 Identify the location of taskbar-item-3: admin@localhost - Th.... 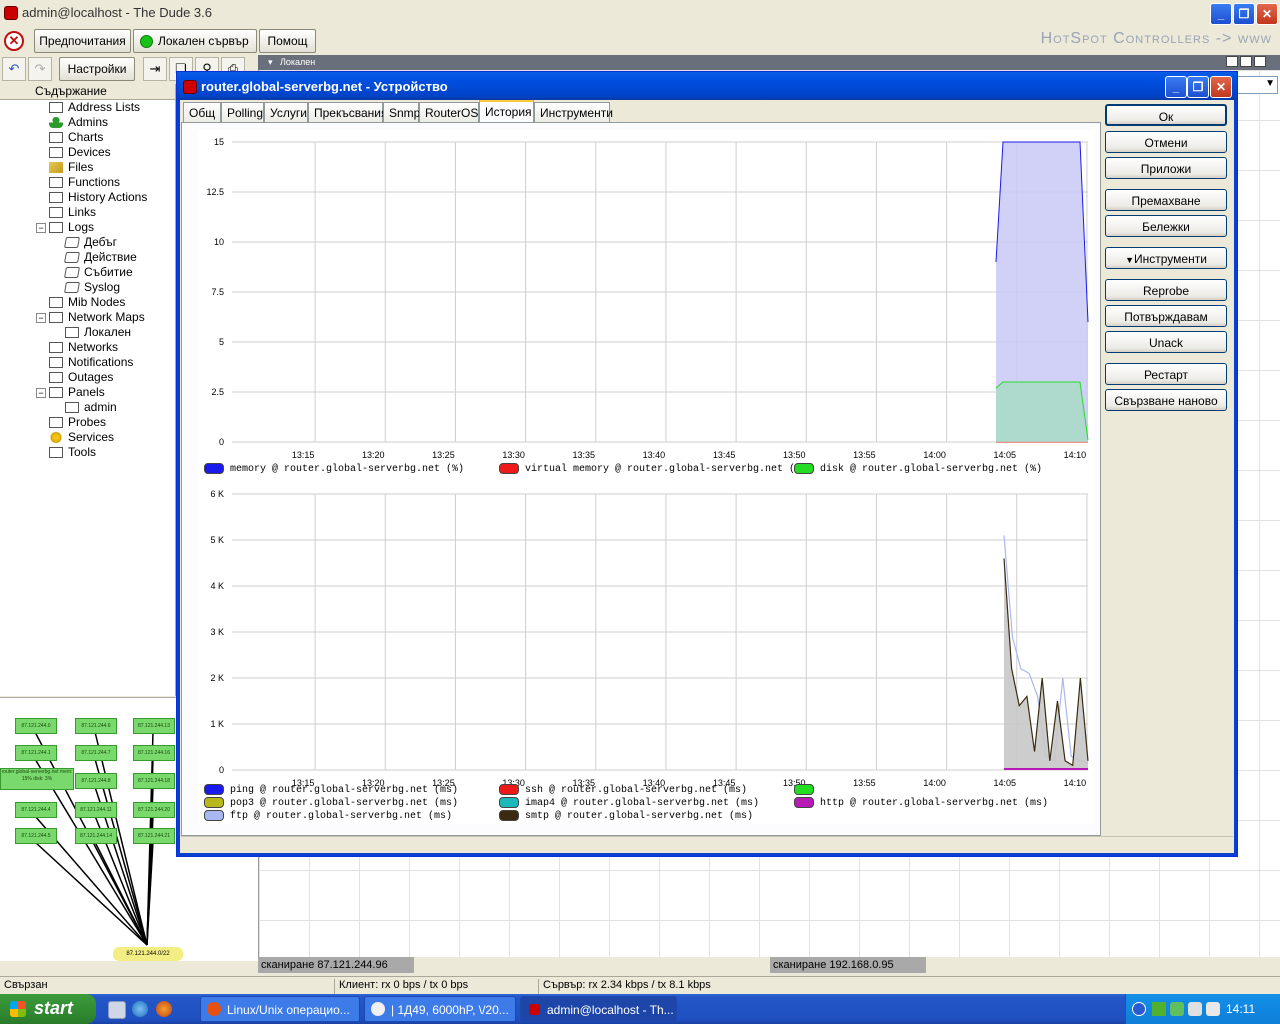
(598, 1009).